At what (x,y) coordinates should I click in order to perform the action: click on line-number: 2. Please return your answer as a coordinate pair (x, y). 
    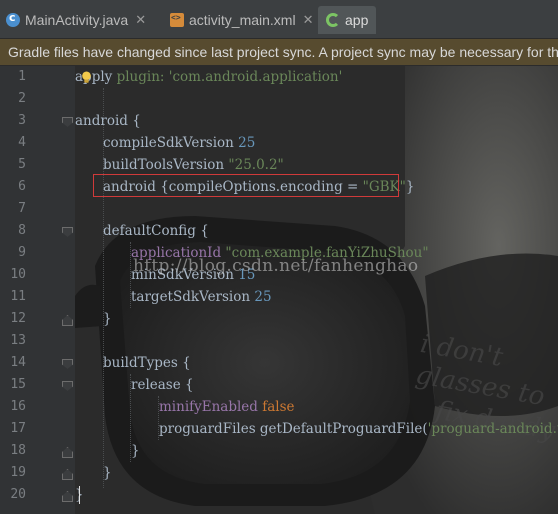
    Looking at the image, I should click on (22, 98).